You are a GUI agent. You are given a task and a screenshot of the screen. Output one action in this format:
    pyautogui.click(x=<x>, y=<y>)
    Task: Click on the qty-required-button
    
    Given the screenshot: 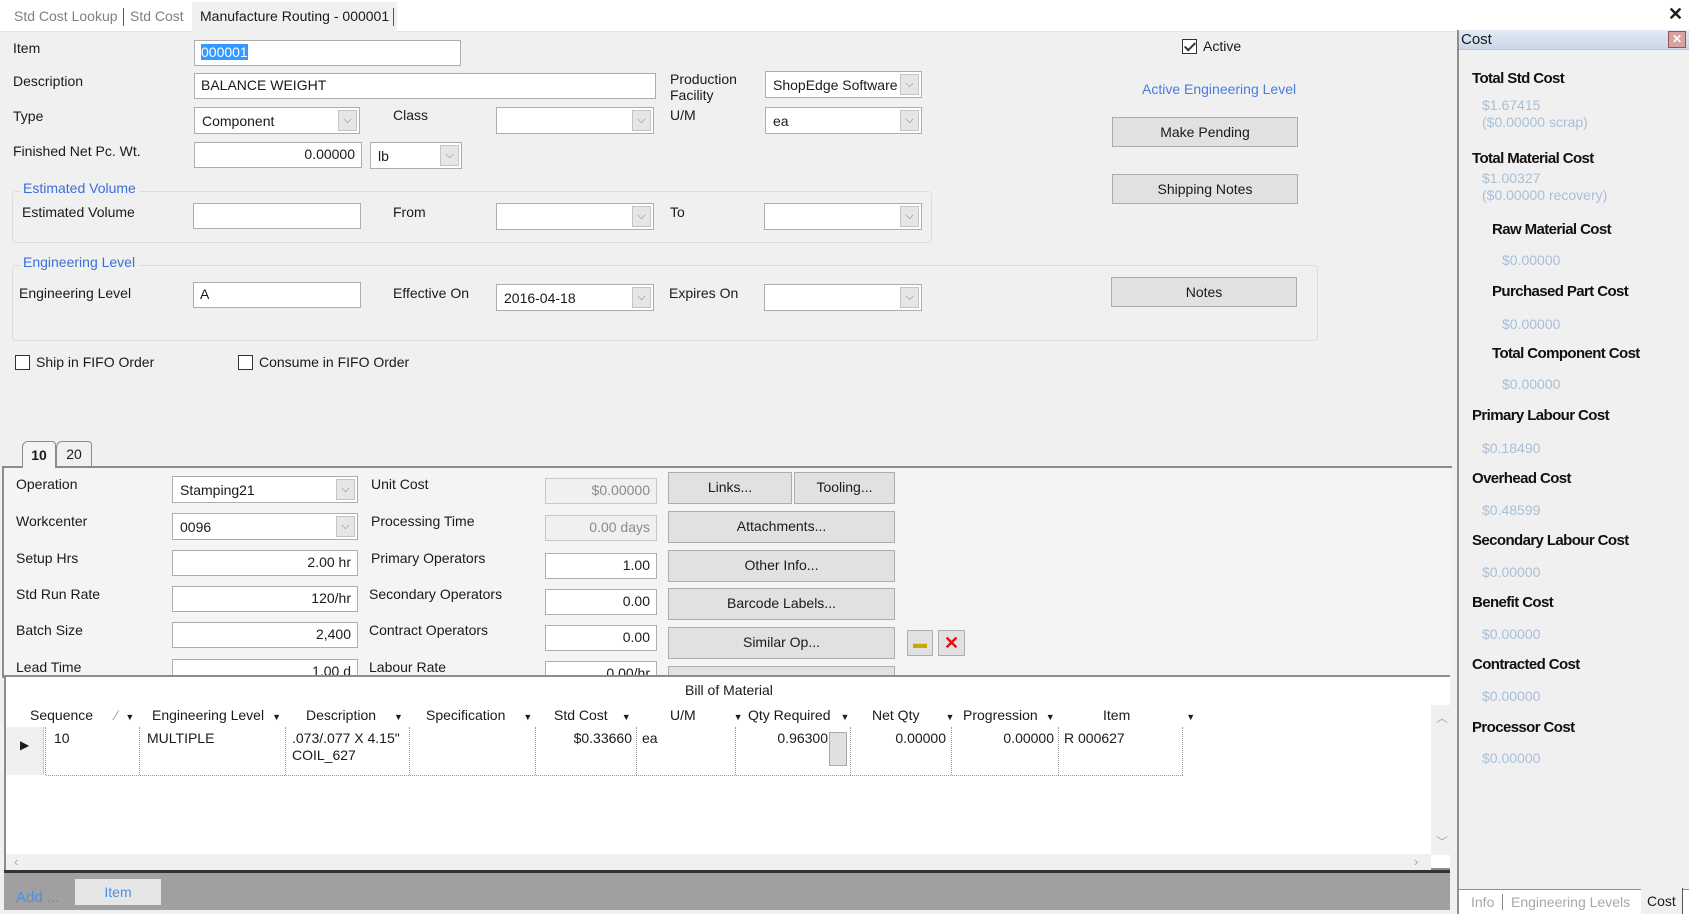 What is the action you would take?
    pyautogui.click(x=838, y=749)
    